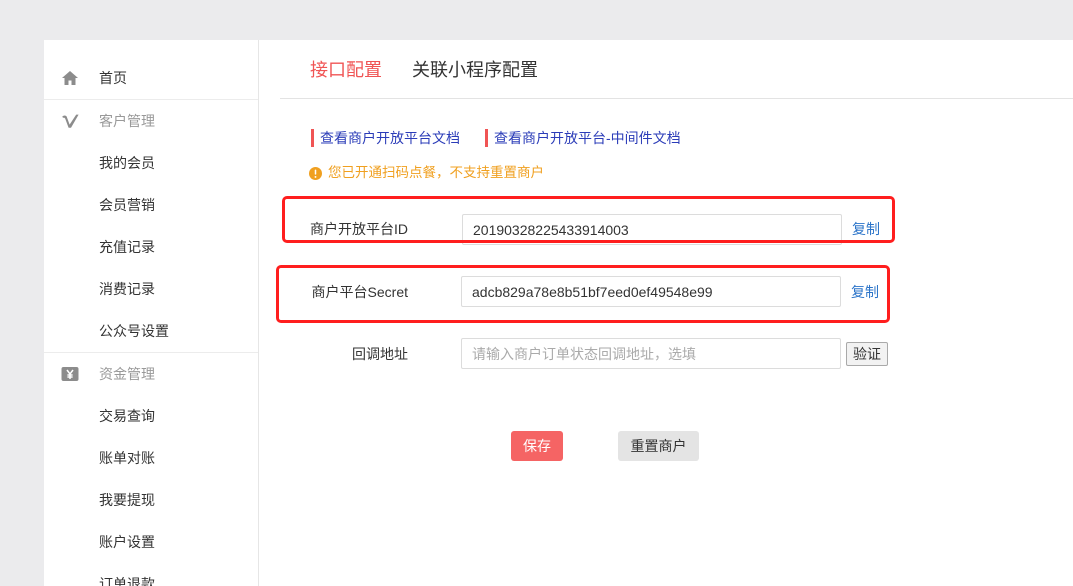 This screenshot has width=1073, height=586. I want to click on sidebar-item-transaction-query: 交易查询, so click(151, 416).